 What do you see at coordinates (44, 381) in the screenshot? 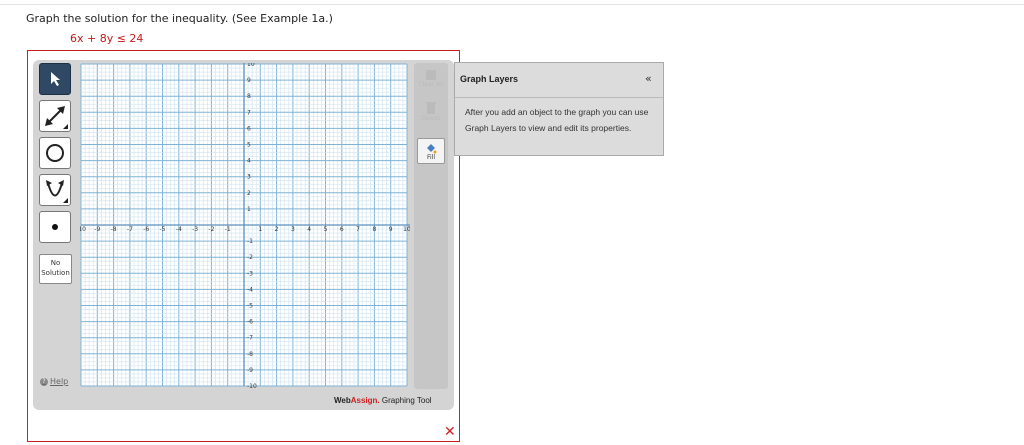
I see `help-icon: ?` at bounding box center [44, 381].